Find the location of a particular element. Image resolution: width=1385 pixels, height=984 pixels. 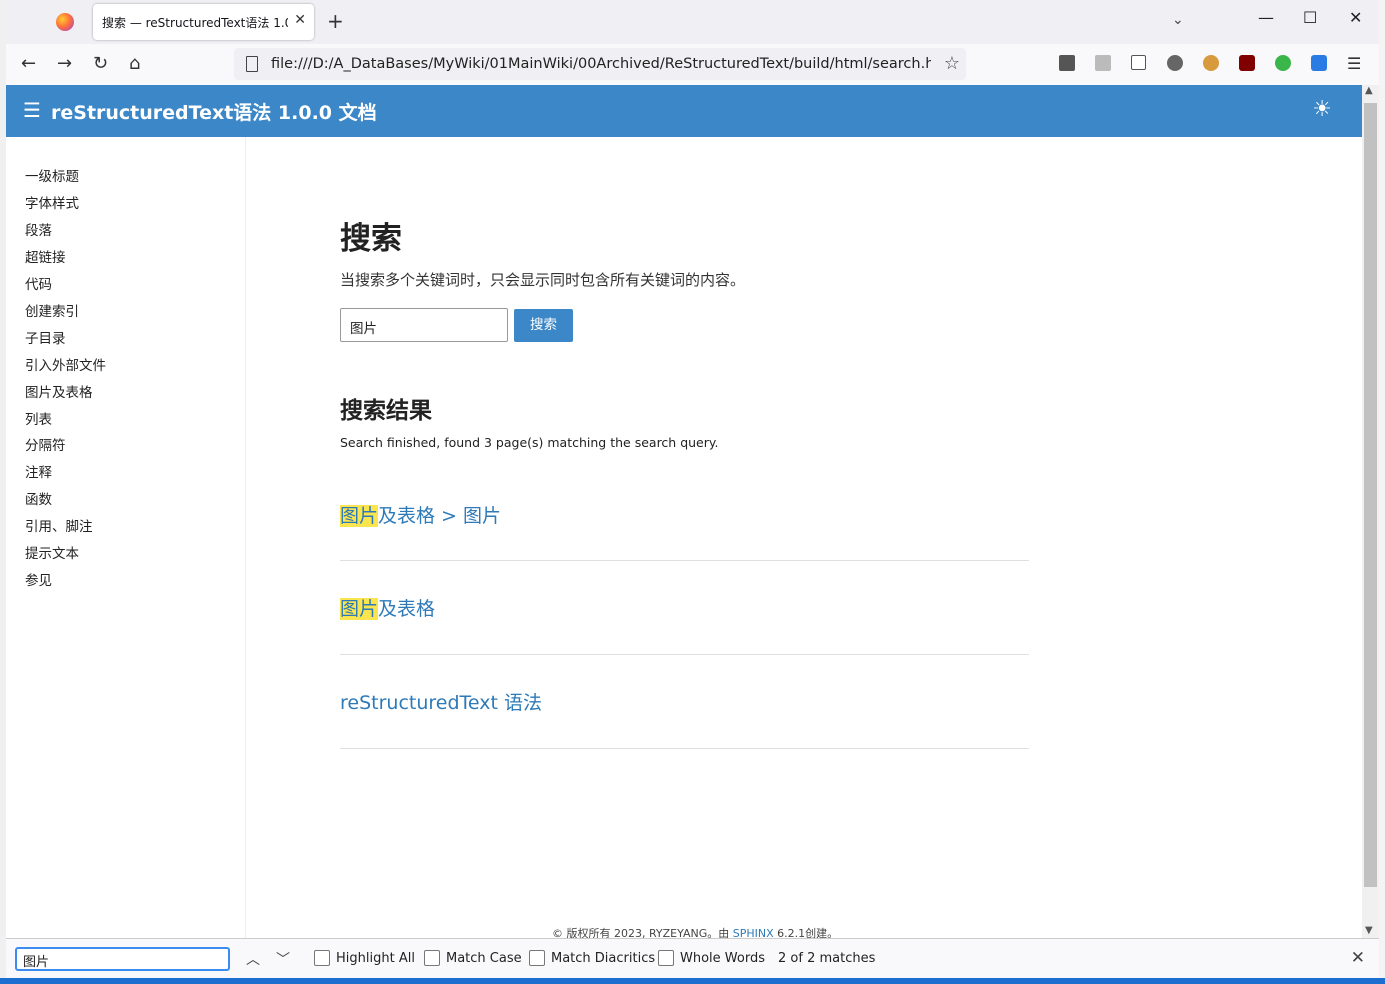

scroll-down-icon: ▼ is located at coordinates (1369, 930).